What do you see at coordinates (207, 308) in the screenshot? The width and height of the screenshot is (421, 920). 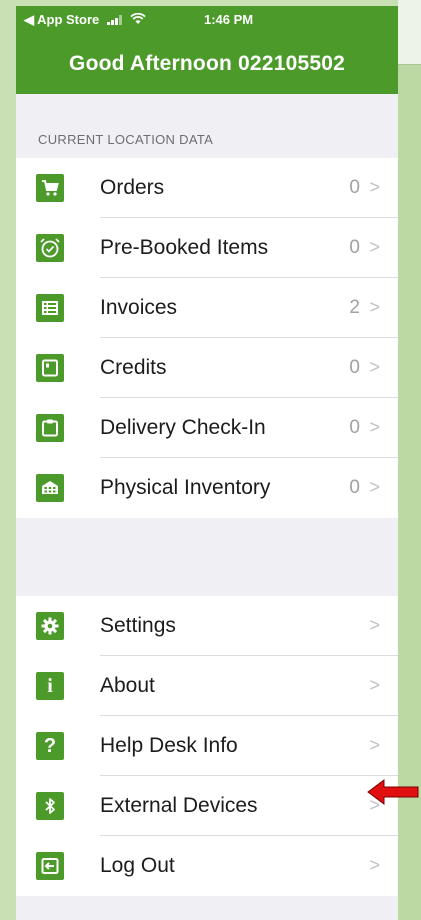 I see `list-item-invoices: Invoices 2 >` at bounding box center [207, 308].